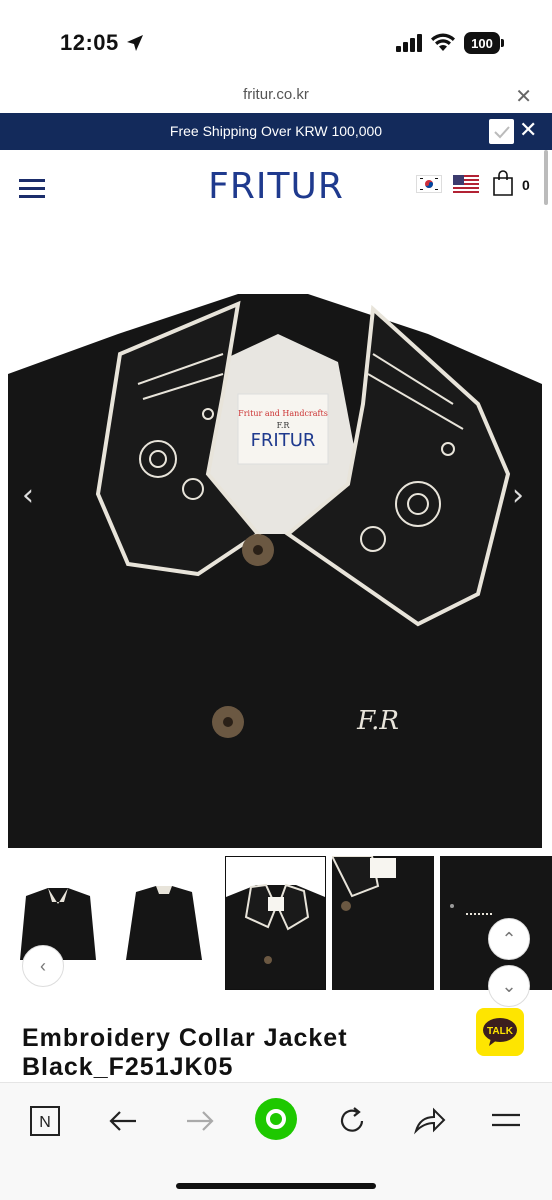 The height and width of the screenshot is (1200, 552). Describe the element at coordinates (123, 1121) in the screenshot. I see `back-arrow-icon` at that location.